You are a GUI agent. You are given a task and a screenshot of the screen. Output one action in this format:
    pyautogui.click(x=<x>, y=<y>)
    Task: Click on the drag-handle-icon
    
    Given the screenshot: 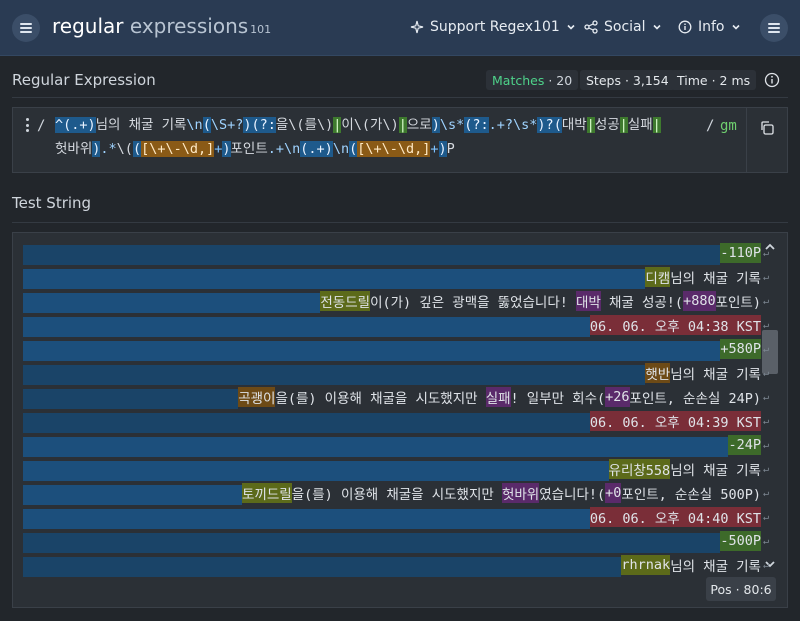 What is the action you would take?
    pyautogui.click(x=27, y=125)
    